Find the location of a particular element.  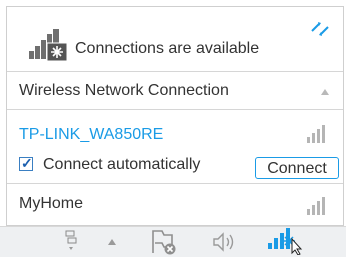

network-tray-icon is located at coordinates (71, 241).